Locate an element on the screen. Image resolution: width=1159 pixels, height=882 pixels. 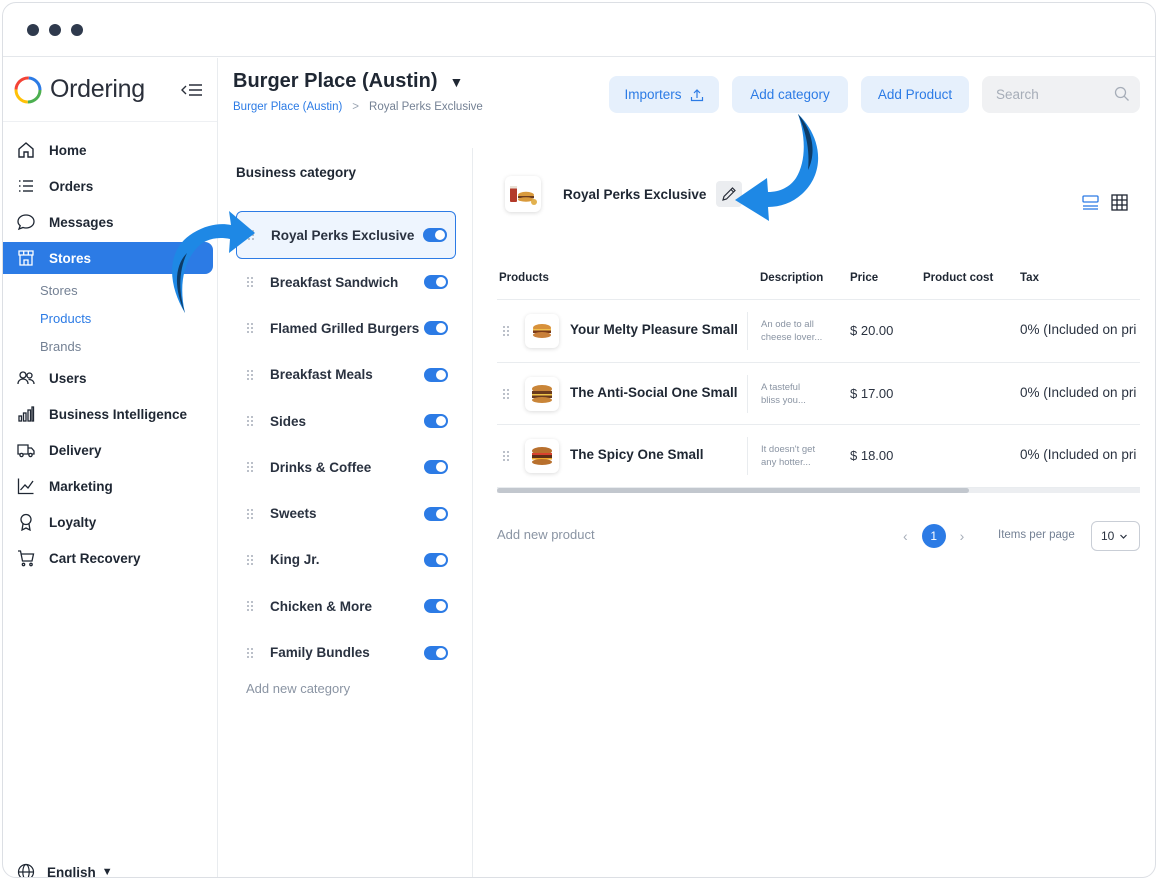
sidebar-item-label: Delivery is located at coordinates (75, 450).